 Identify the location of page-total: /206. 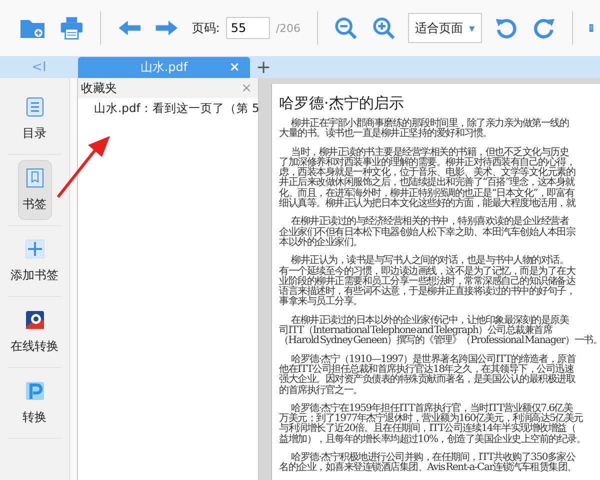
(288, 28).